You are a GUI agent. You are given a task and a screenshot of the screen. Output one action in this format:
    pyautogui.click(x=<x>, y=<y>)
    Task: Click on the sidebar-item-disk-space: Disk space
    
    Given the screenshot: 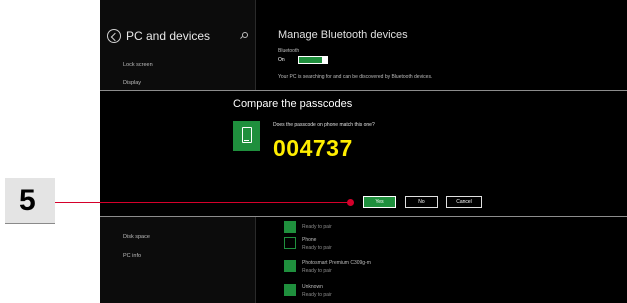 What is the action you would take?
    pyautogui.click(x=136, y=237)
    